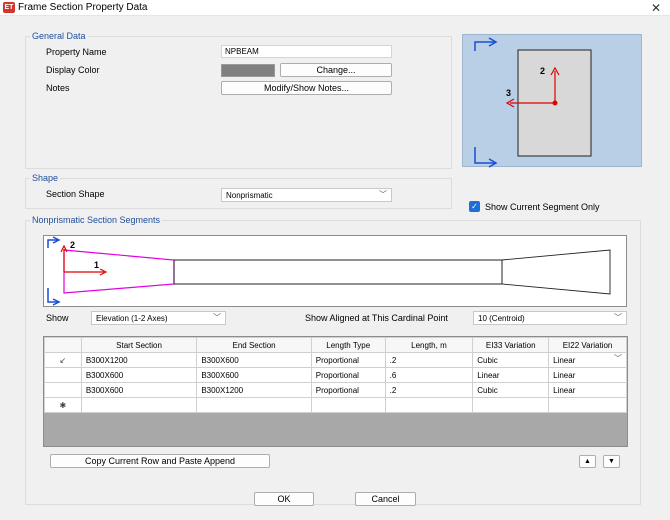 The width and height of the screenshot is (670, 520). I want to click on preview-centroid-dot, so click(555, 103).